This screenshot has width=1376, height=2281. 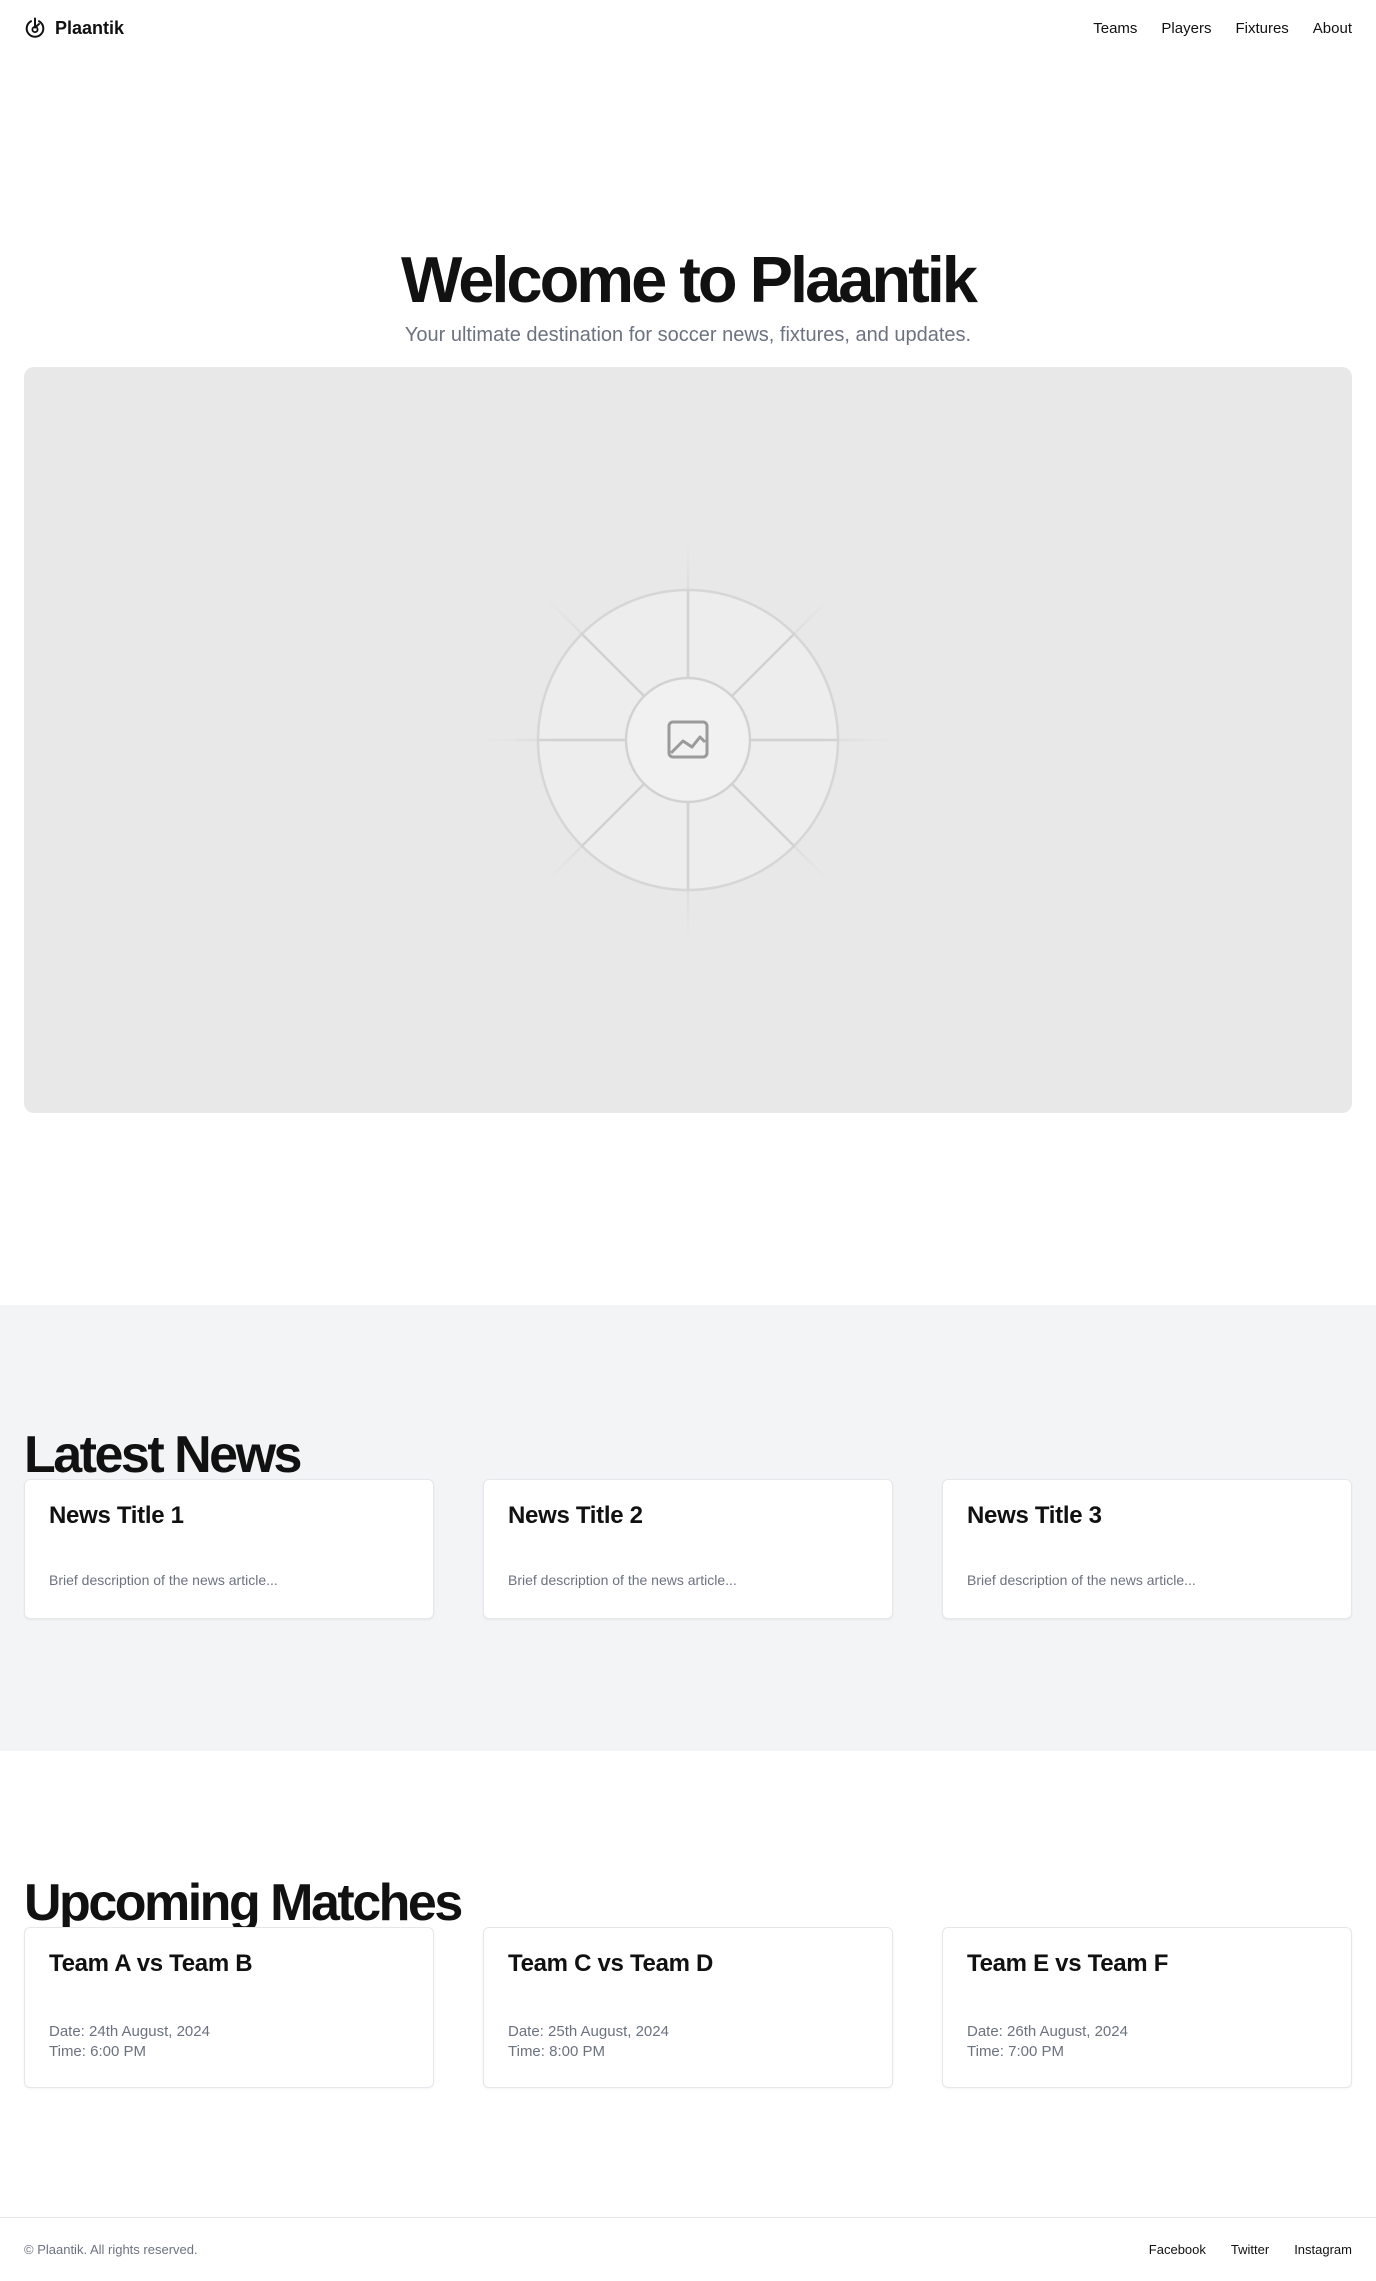 What do you see at coordinates (243, 1903) in the screenshot?
I see `section-title-matches: Upcoming Matches` at bounding box center [243, 1903].